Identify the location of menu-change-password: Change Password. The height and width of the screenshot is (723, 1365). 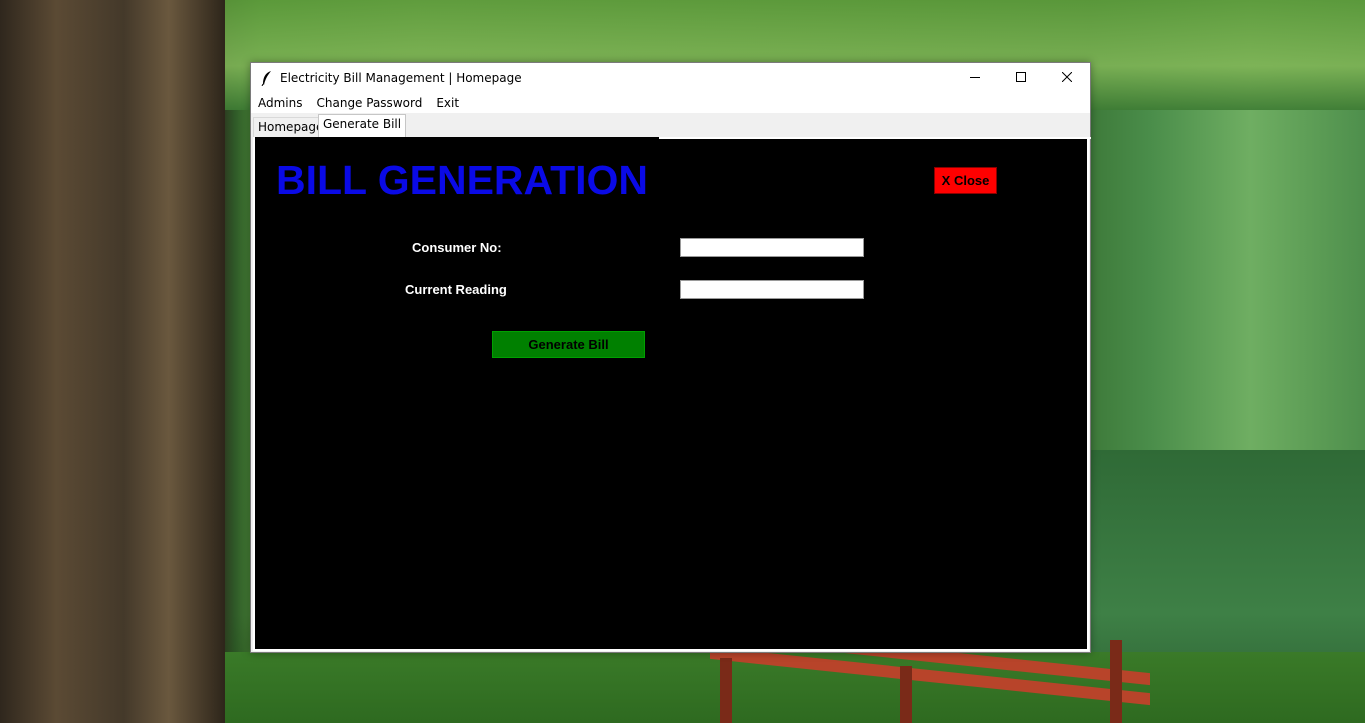
(370, 103).